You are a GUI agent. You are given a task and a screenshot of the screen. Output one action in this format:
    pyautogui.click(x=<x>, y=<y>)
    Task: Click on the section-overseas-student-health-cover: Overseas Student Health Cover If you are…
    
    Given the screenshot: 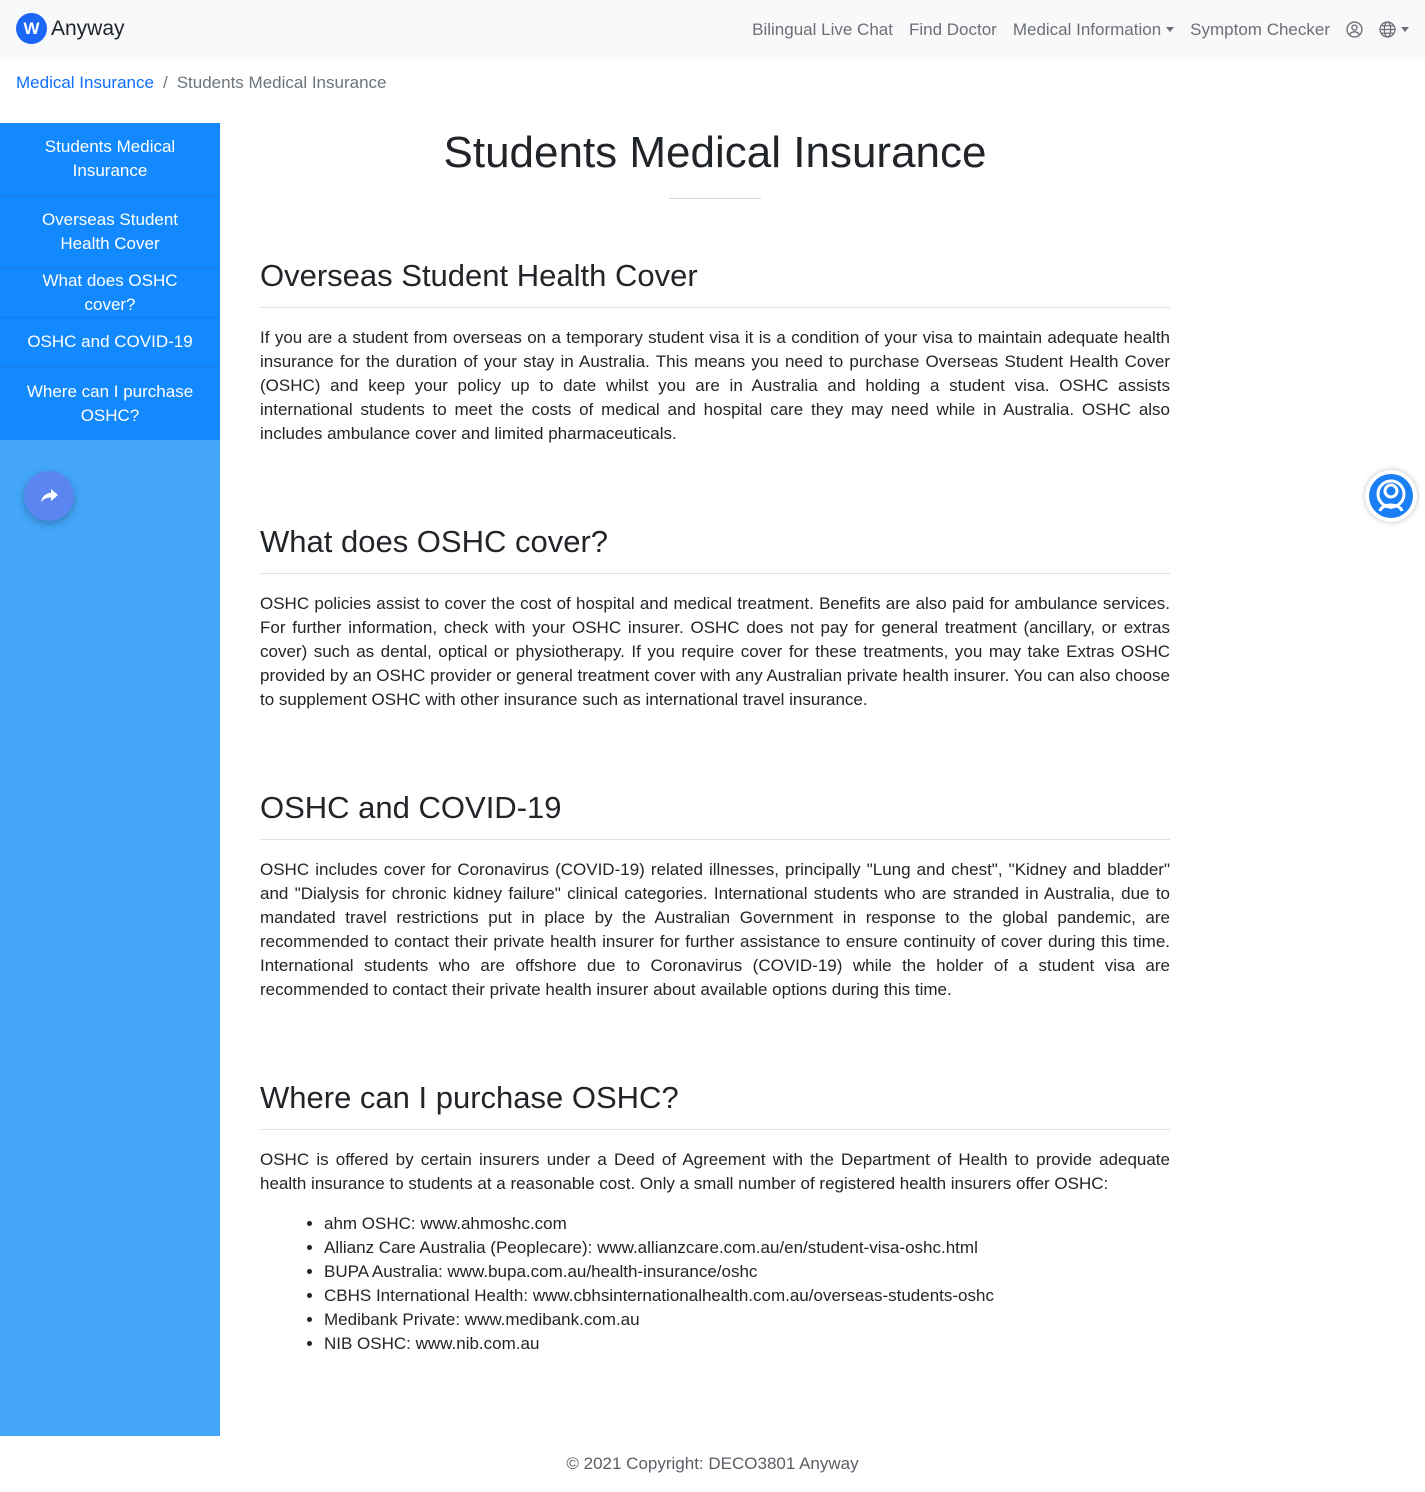 What is the action you would take?
    pyautogui.click(x=715, y=351)
    